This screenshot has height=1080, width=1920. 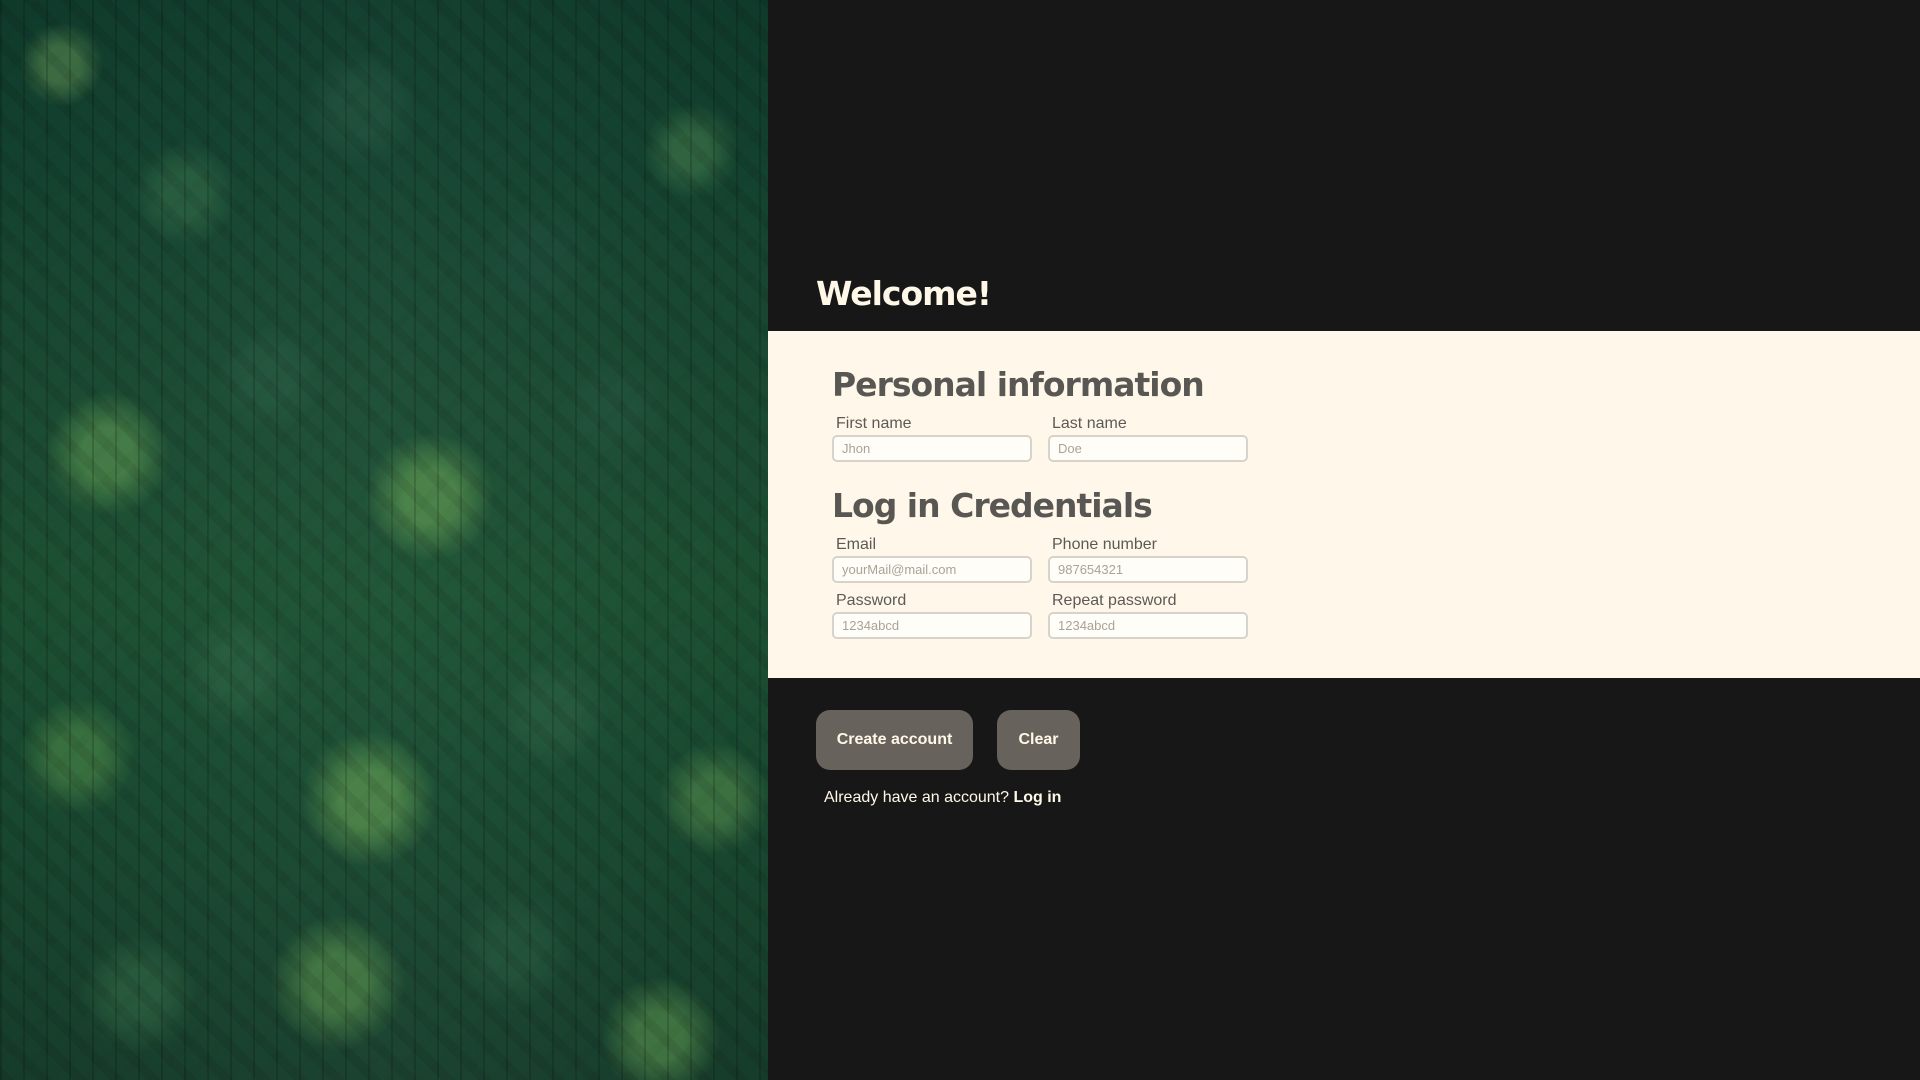 I want to click on login-link: Log in, so click(x=1037, y=797).